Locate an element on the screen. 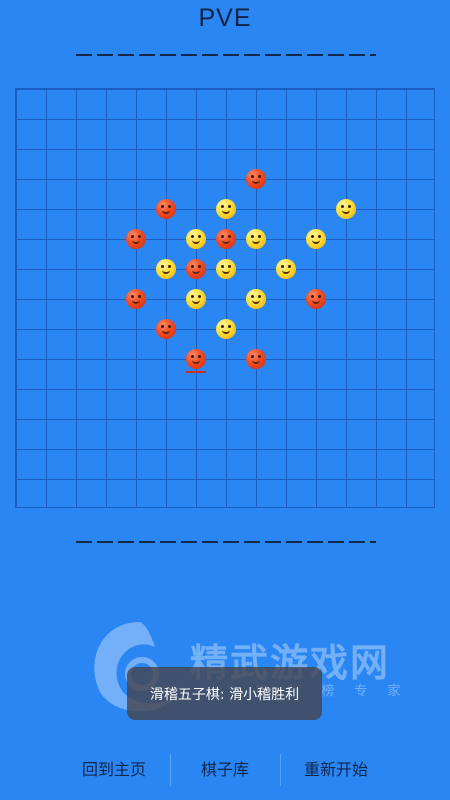 The width and height of the screenshot is (450, 800). toast-message: 滑稽五子棋: 滑小稽胜利 is located at coordinates (224, 693).